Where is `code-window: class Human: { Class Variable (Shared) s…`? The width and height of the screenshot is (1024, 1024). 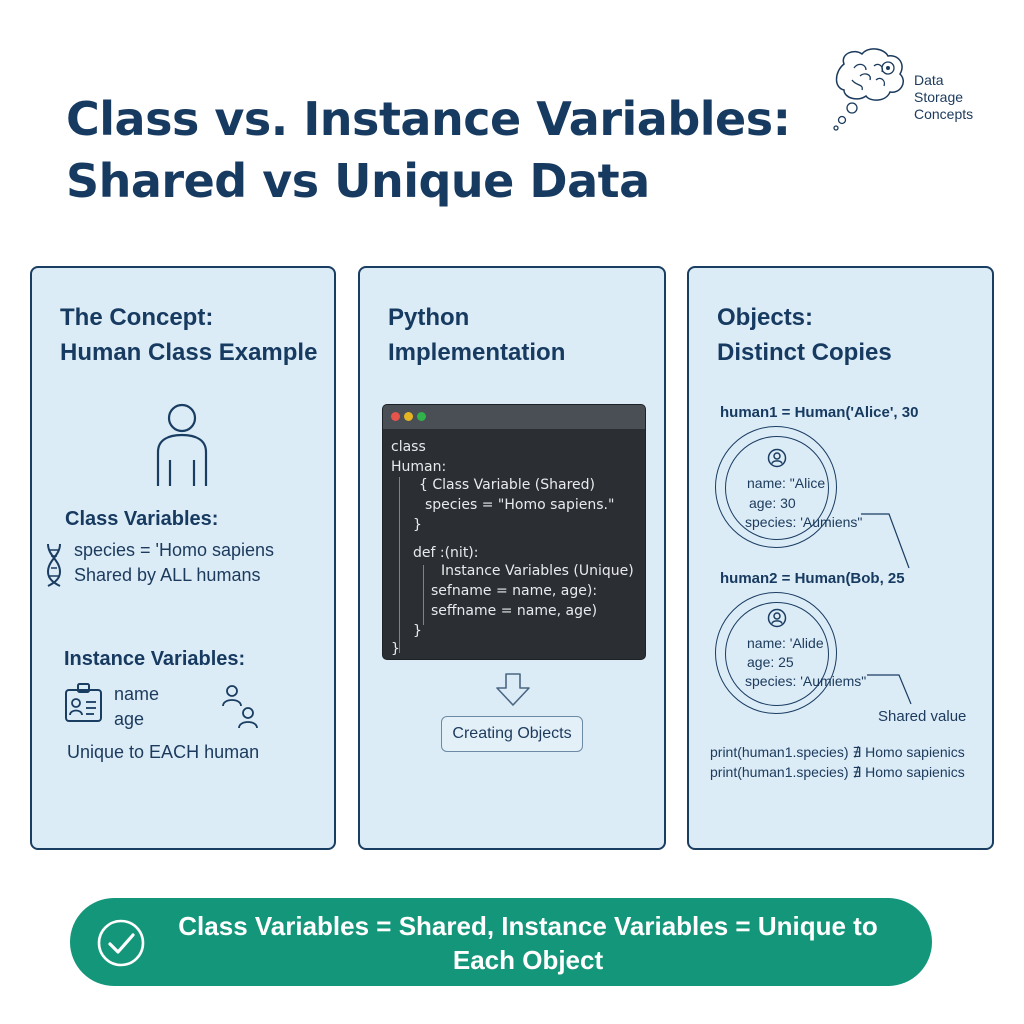 code-window: class Human: { Class Variable (Shared) s… is located at coordinates (514, 532).